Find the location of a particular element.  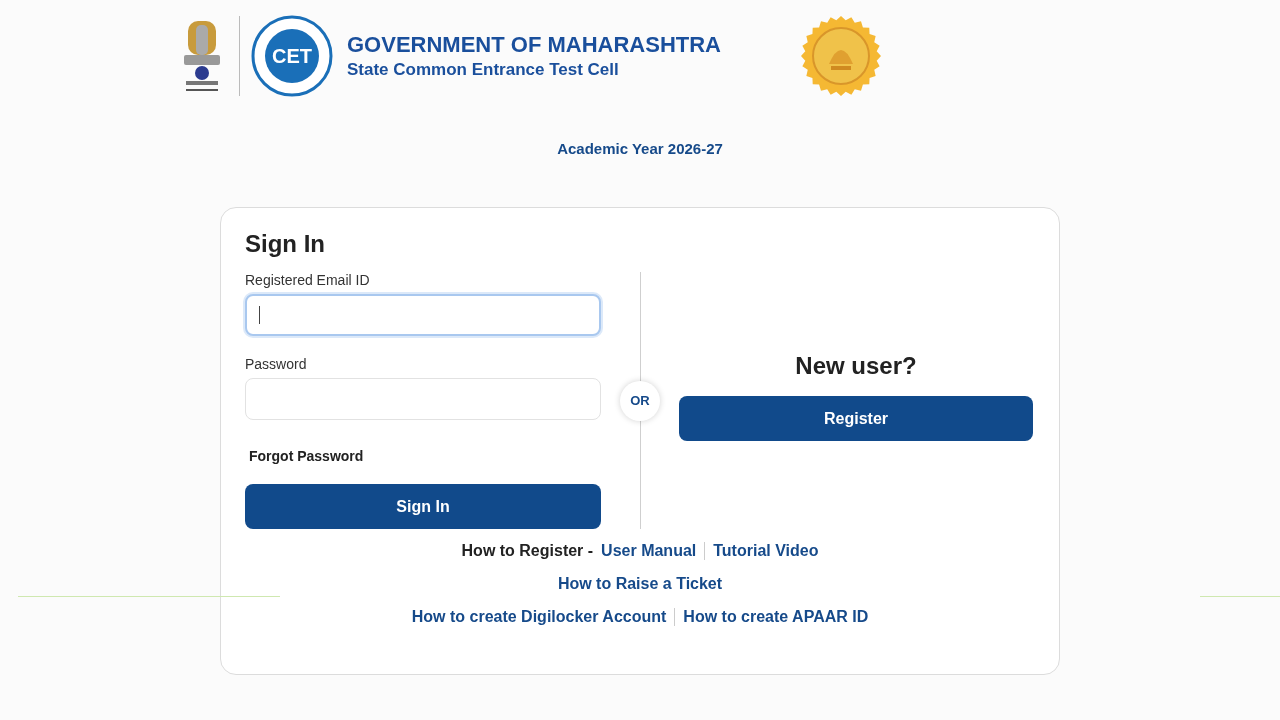

help-link: User Manual is located at coordinates (649, 551).